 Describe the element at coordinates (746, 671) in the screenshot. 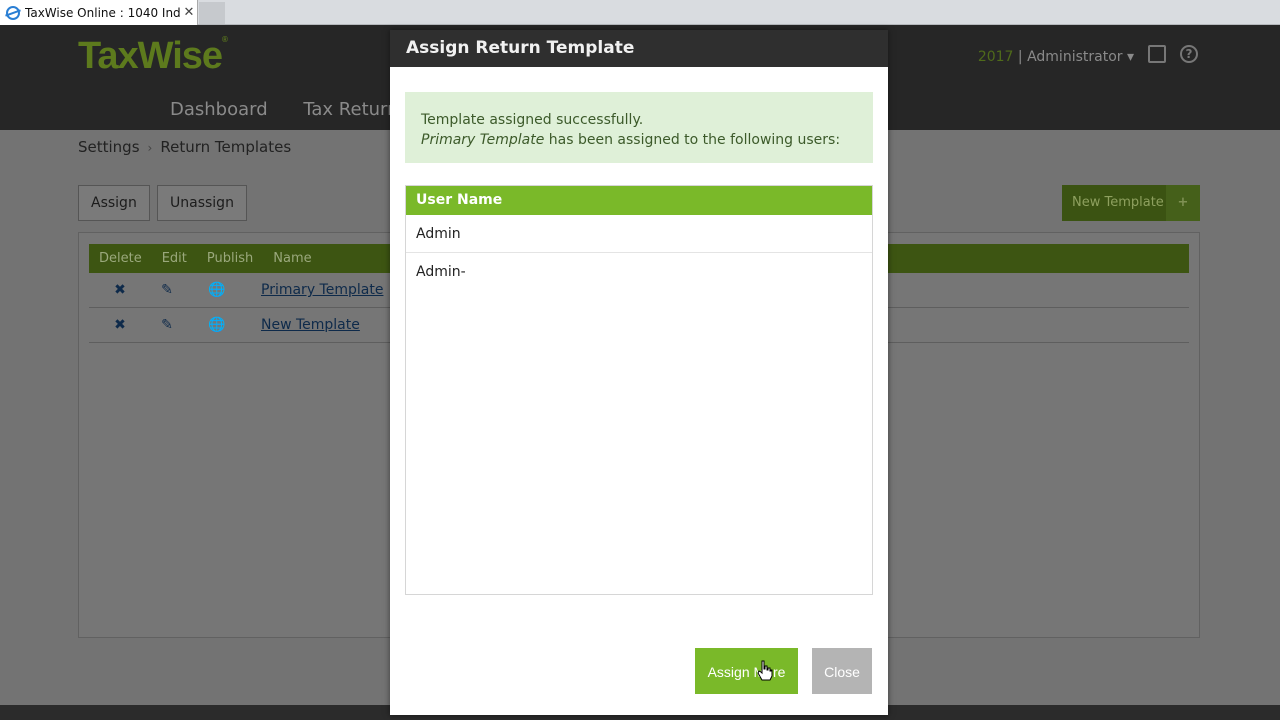

I see `assign-more-button: Assign More` at that location.